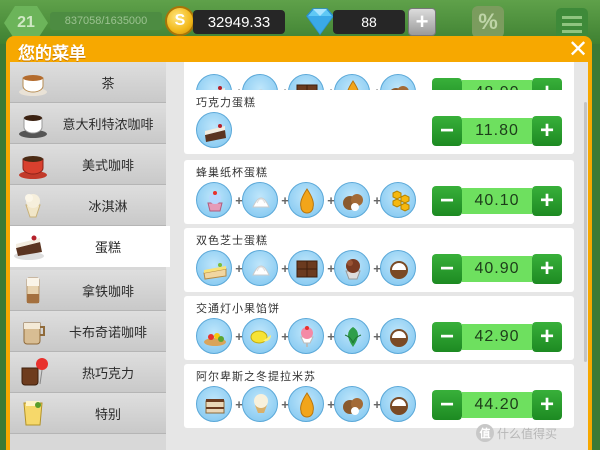  I want to click on sidebar-item-latte: 拿铁咖啡, so click(88, 290).